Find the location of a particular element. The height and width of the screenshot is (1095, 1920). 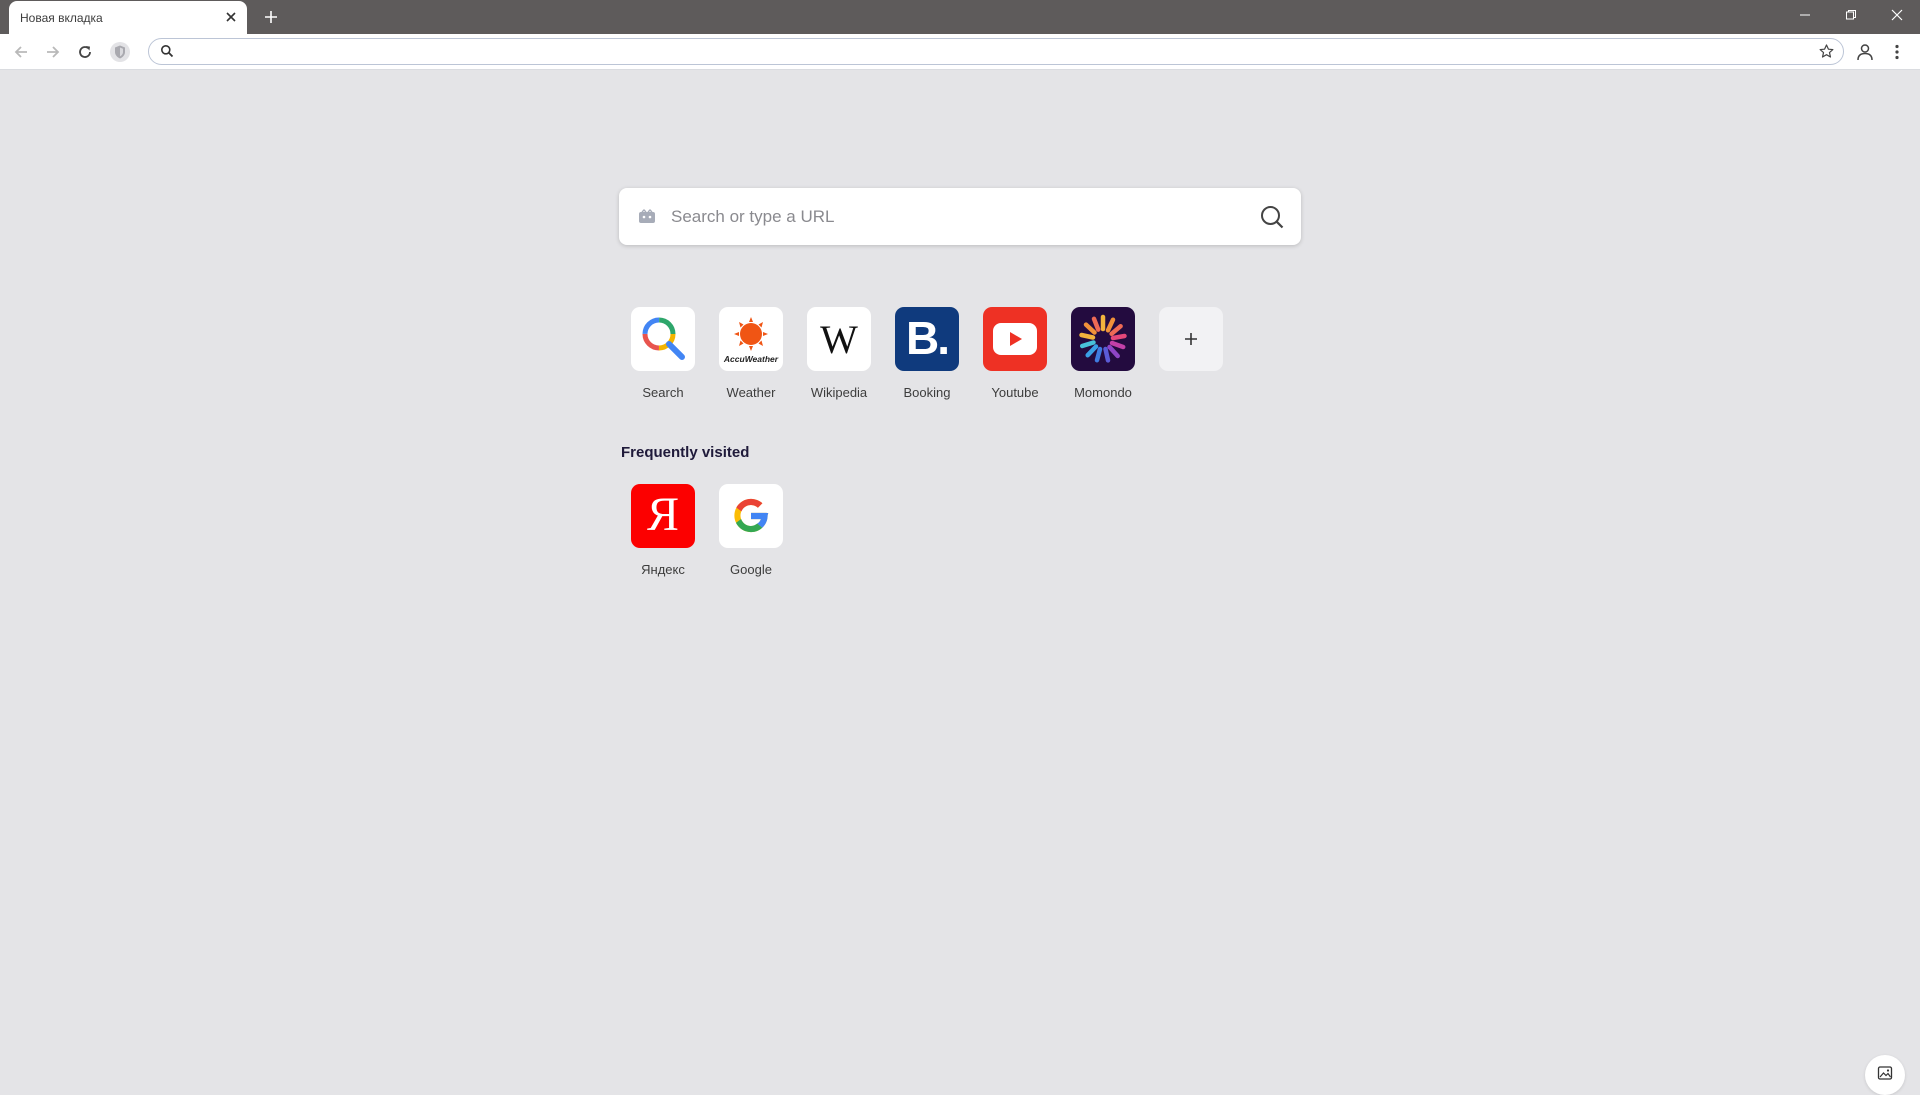

tile-search: Search is located at coordinates (663, 357).